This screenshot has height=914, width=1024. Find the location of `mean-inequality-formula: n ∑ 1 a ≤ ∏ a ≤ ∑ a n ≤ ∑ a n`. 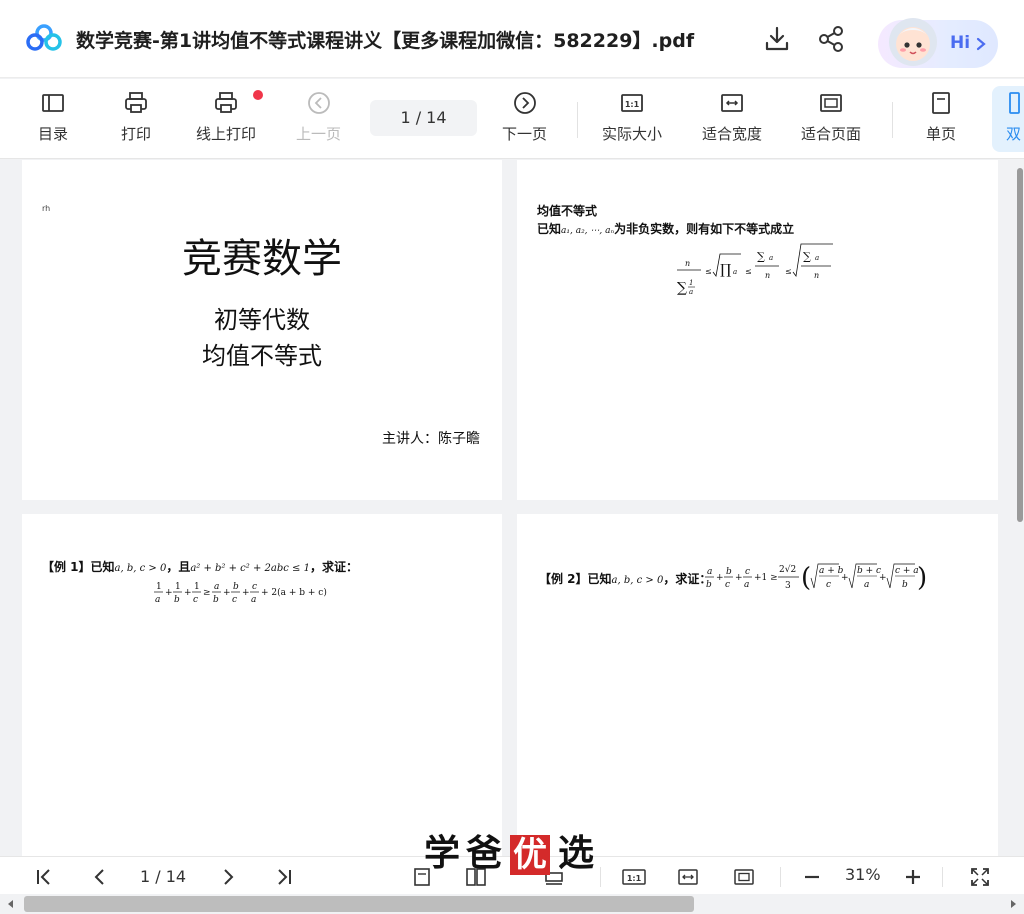

mean-inequality-formula: n ∑ 1 a ≤ ∏ a ≤ ∑ a n ≤ ∑ a n is located at coordinates (755, 269).